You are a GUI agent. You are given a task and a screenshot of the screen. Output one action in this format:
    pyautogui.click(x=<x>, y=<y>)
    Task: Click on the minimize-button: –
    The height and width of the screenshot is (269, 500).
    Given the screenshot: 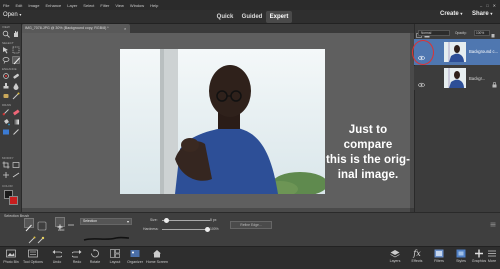 What is the action you would take?
    pyautogui.click(x=481, y=5)
    